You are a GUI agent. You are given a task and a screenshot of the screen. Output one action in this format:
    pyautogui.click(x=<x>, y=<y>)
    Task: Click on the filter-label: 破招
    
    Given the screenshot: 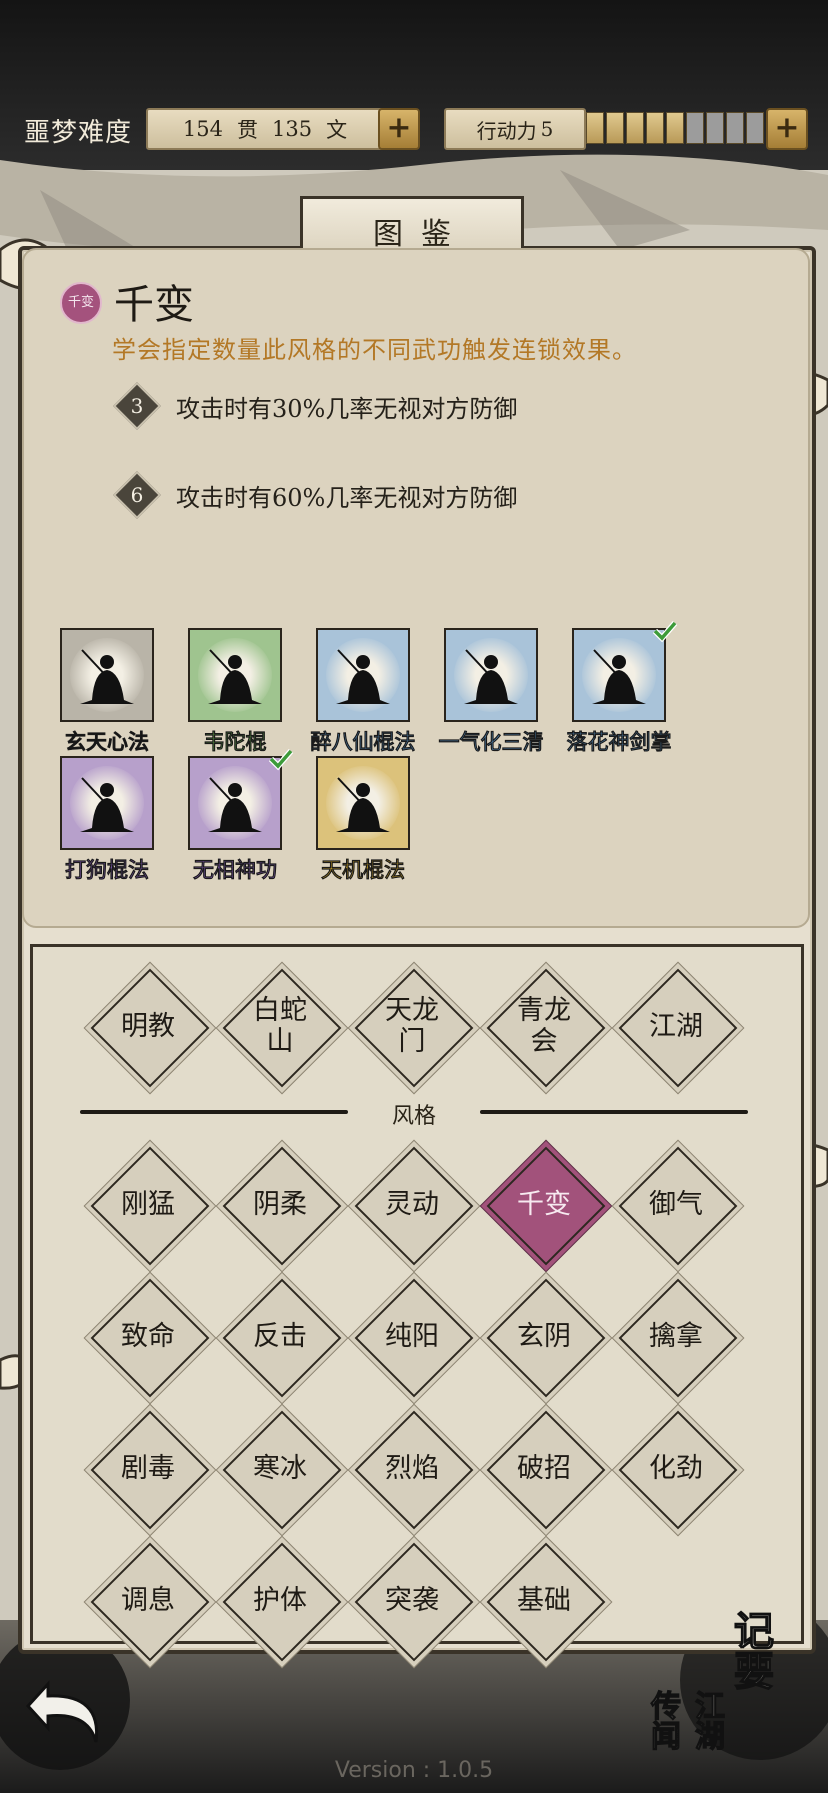 What is the action you would take?
    pyautogui.click(x=544, y=1468)
    